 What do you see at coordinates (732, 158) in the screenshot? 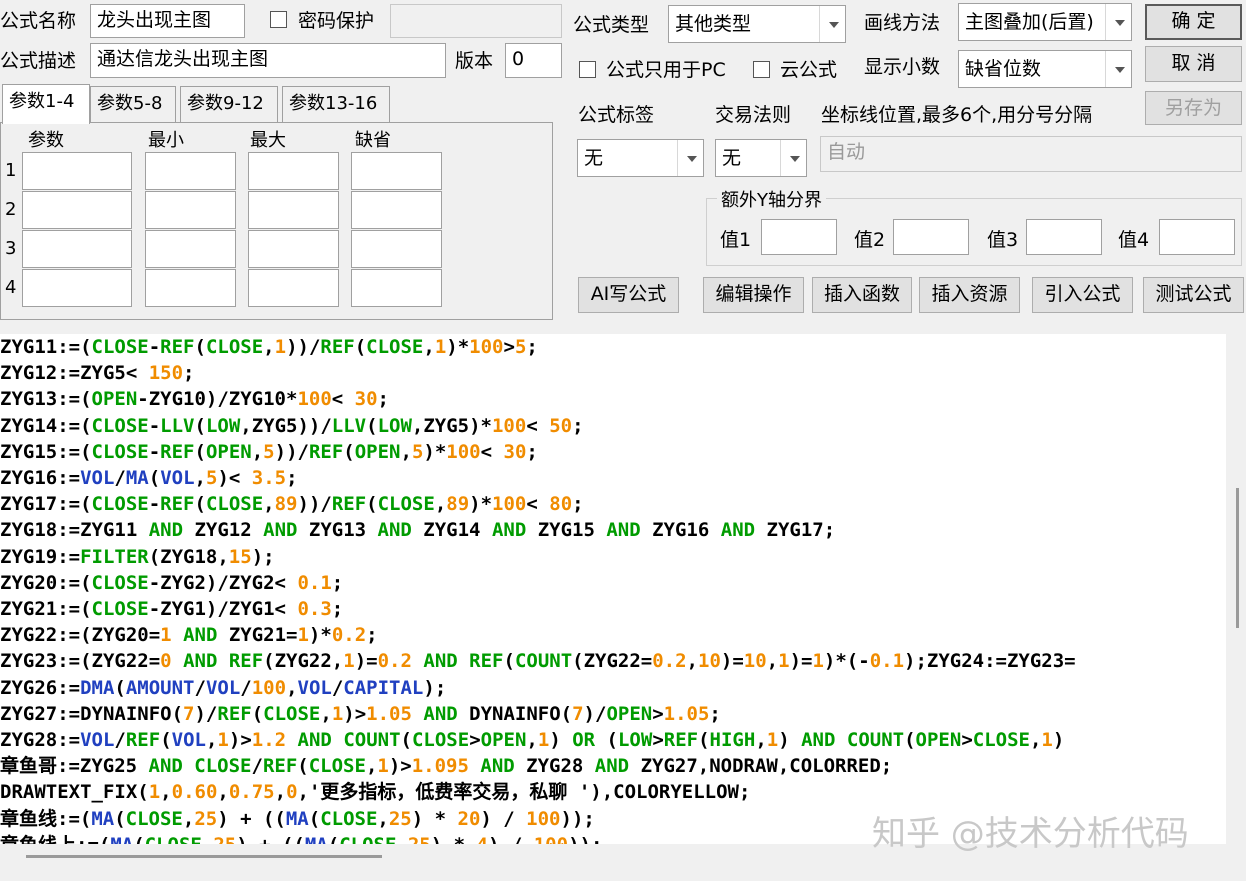
I see `trade-rule-value: 无` at bounding box center [732, 158].